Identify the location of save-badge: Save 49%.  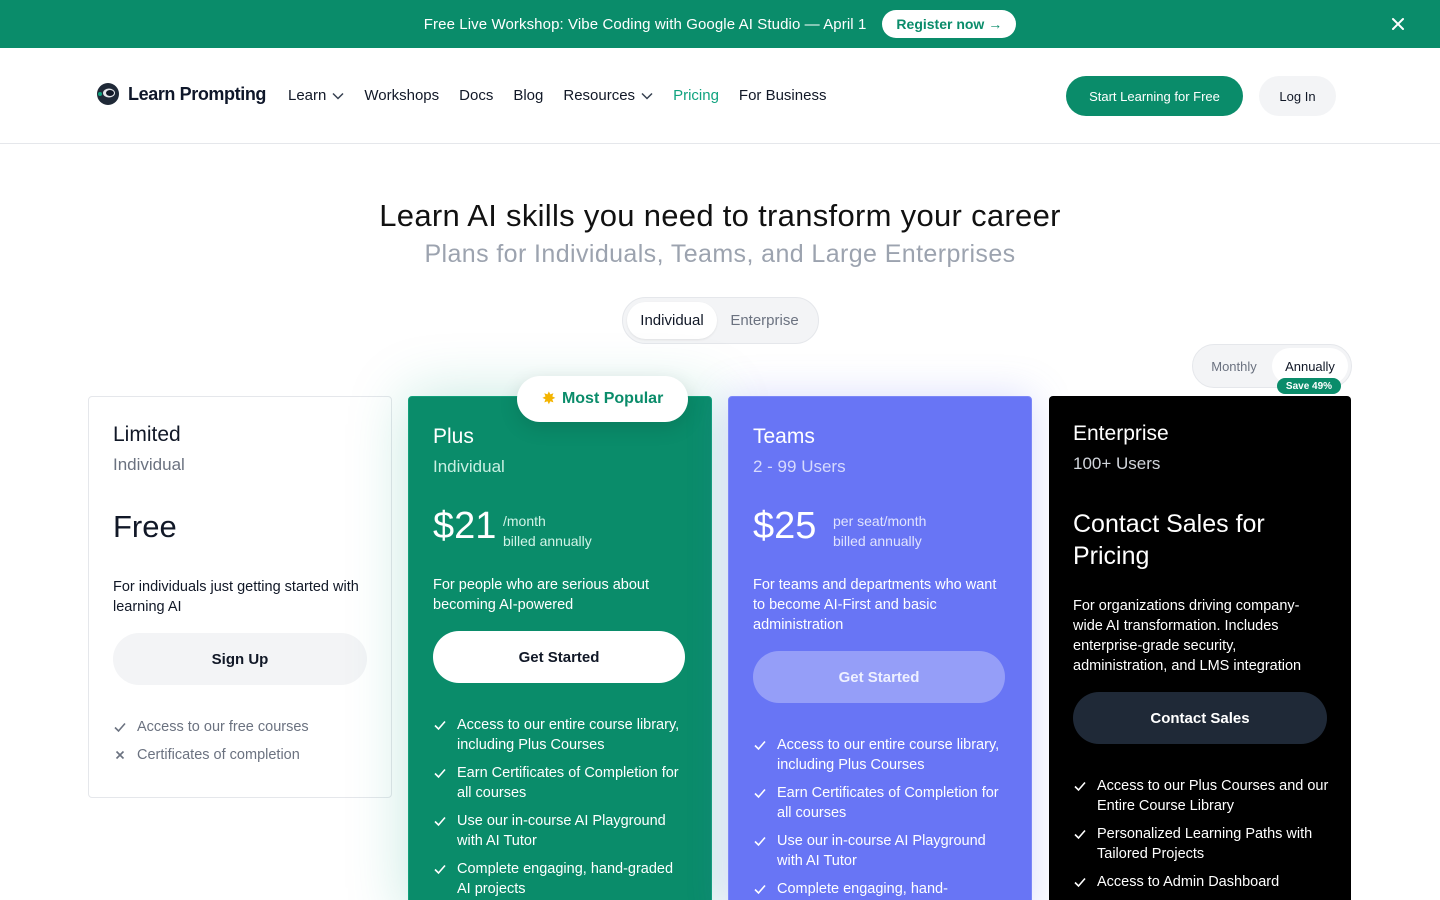
(1309, 386).